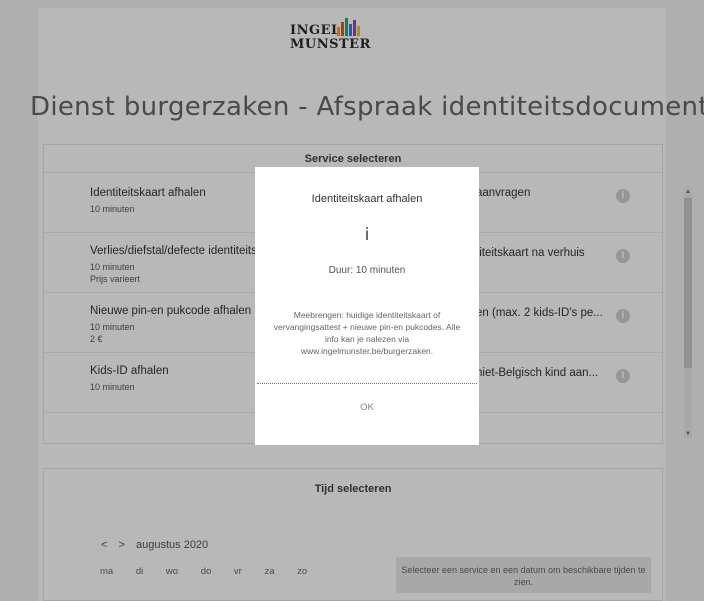 The height and width of the screenshot is (601, 704). Describe the element at coordinates (367, 199) in the screenshot. I see `modal-title: Identiteitskaart afhalen` at that location.